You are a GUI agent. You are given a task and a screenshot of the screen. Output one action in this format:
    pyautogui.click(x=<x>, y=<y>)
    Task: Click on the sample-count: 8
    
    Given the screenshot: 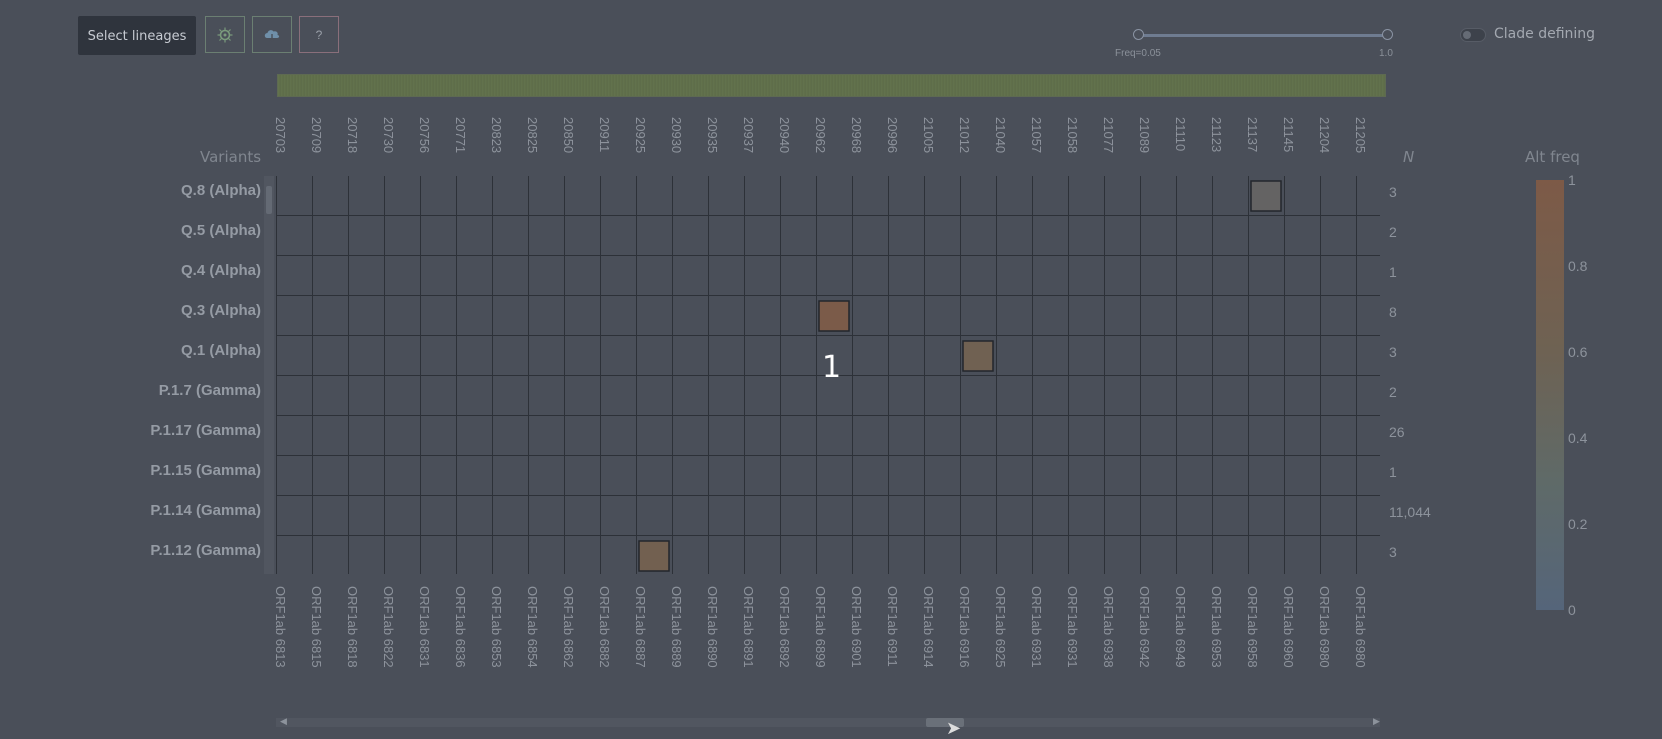 What is the action you would take?
    pyautogui.click(x=1393, y=312)
    